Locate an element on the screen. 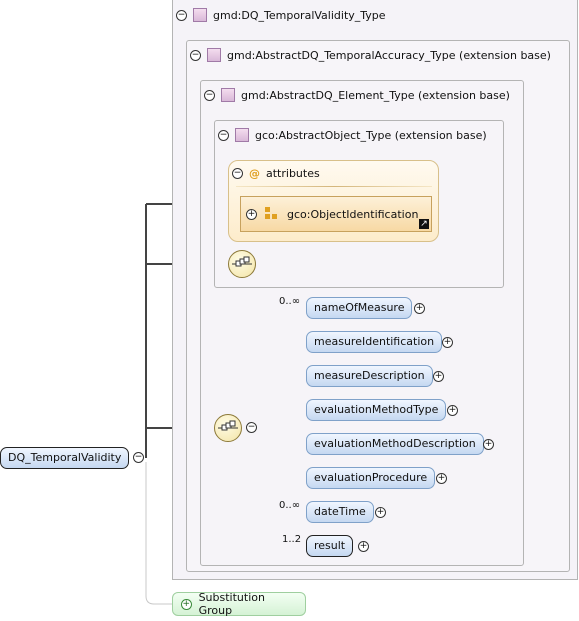  element-evaluation-procedure: evaluationProcedure is located at coordinates (371, 478).